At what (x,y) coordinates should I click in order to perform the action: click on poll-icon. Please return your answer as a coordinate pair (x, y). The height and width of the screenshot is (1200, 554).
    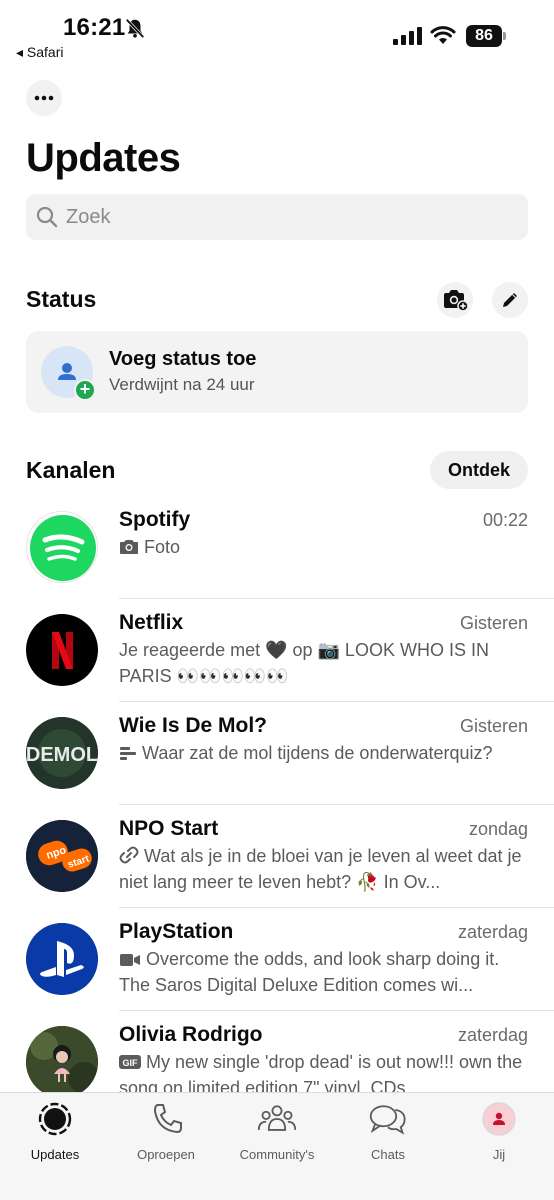
    Looking at the image, I should click on (128, 753).